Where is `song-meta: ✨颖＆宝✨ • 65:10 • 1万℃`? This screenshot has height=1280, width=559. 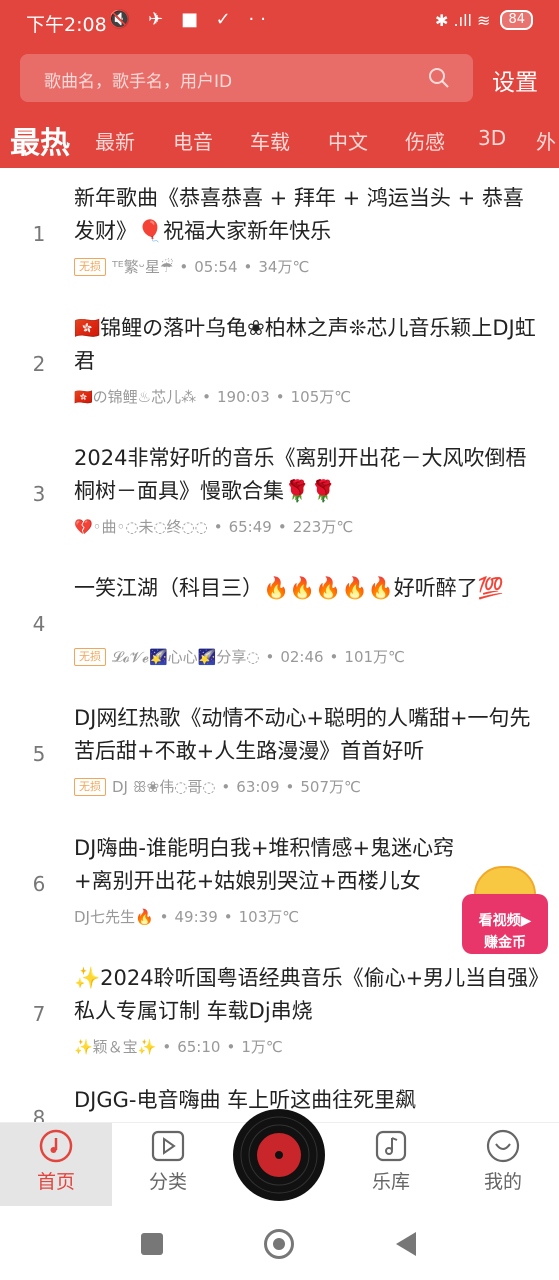 song-meta: ✨颖＆宝✨ • 65:10 • 1万℃ is located at coordinates (178, 1047).